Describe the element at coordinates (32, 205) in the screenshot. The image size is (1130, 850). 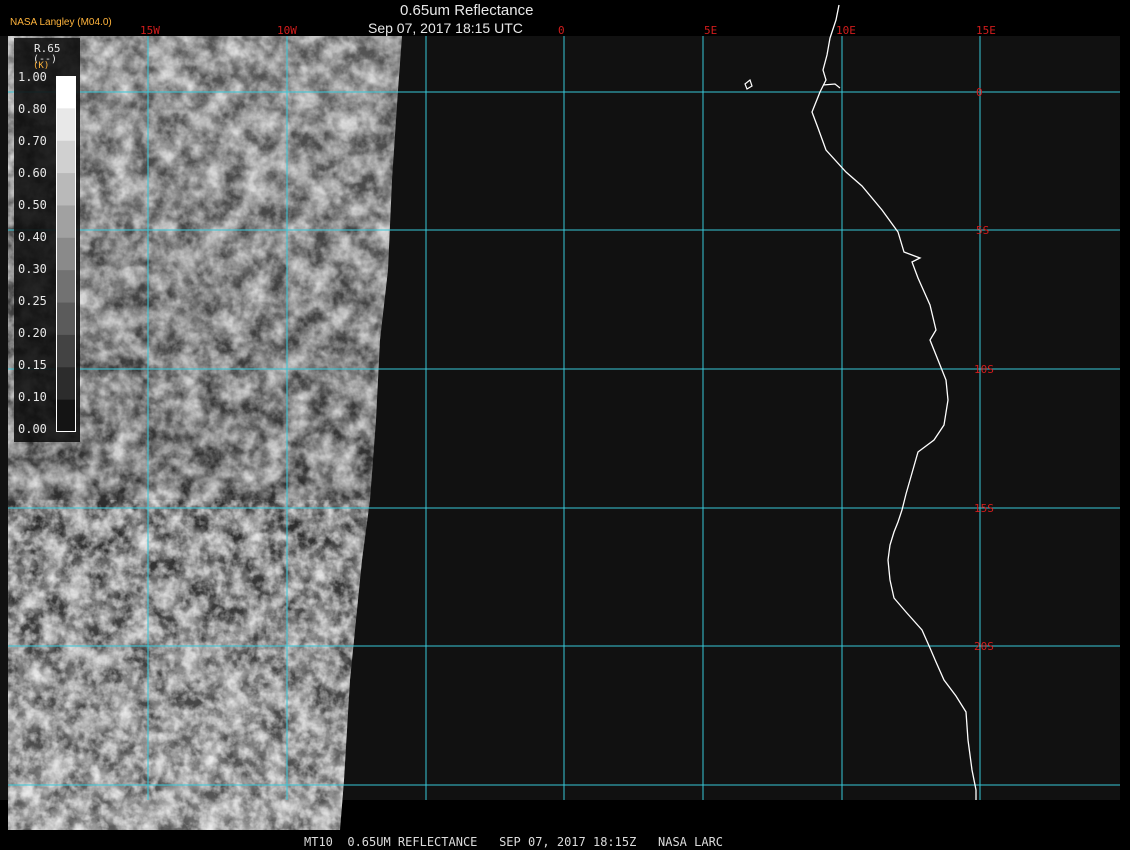
I see `legend-tick-label: 0.50` at that location.